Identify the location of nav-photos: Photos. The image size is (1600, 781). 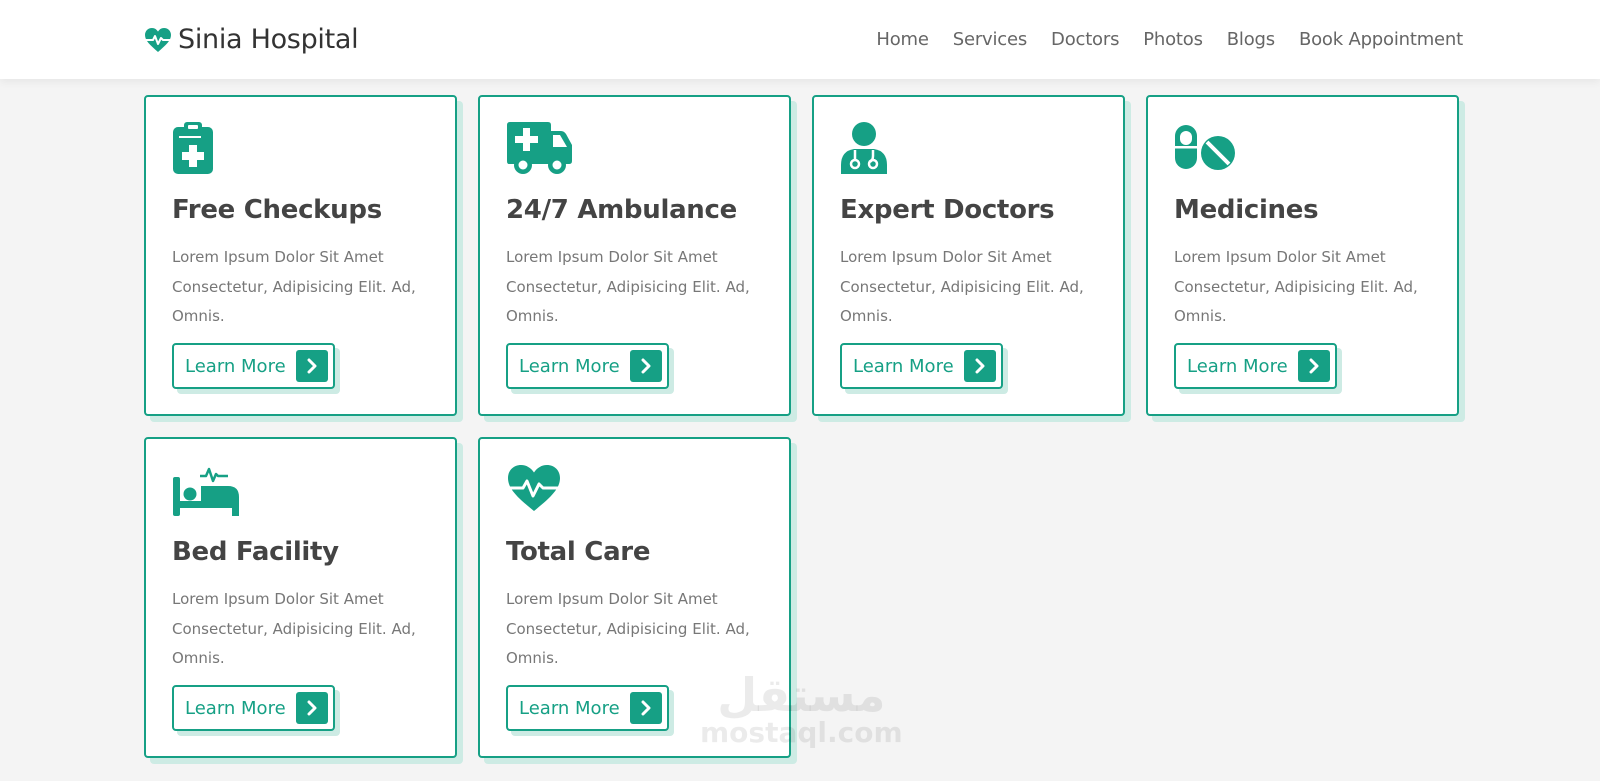
(1173, 39).